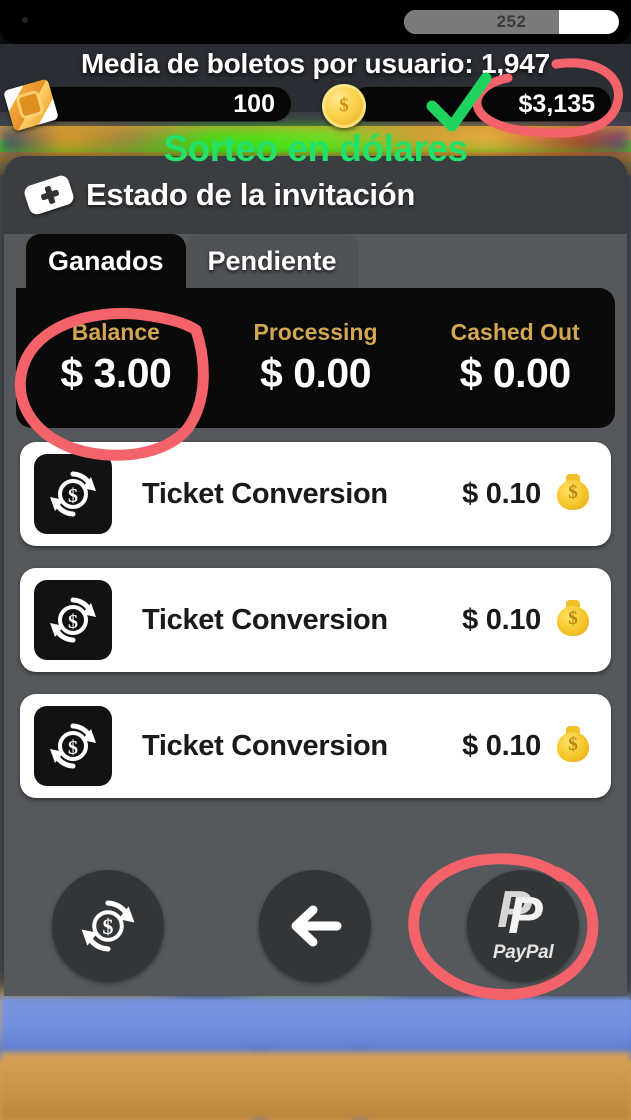  Describe the element at coordinates (556, 103) in the screenshot. I see `coins-value: $3,135` at that location.